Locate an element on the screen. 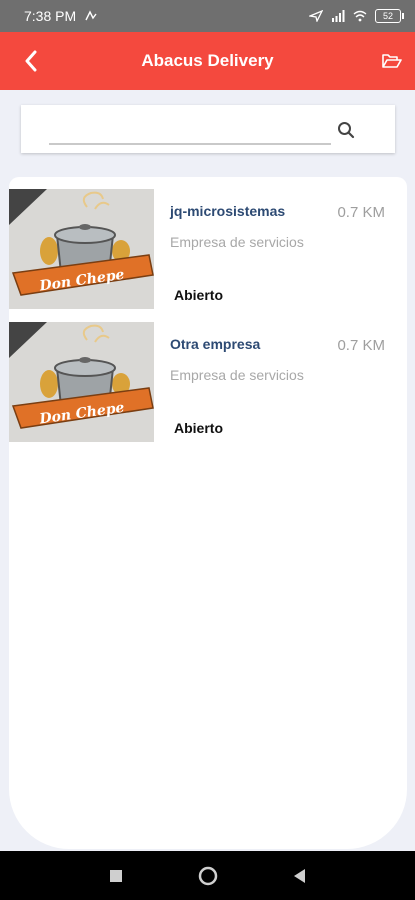 The width and height of the screenshot is (415, 900). business-name: jq-microsistemas is located at coordinates (227, 211).